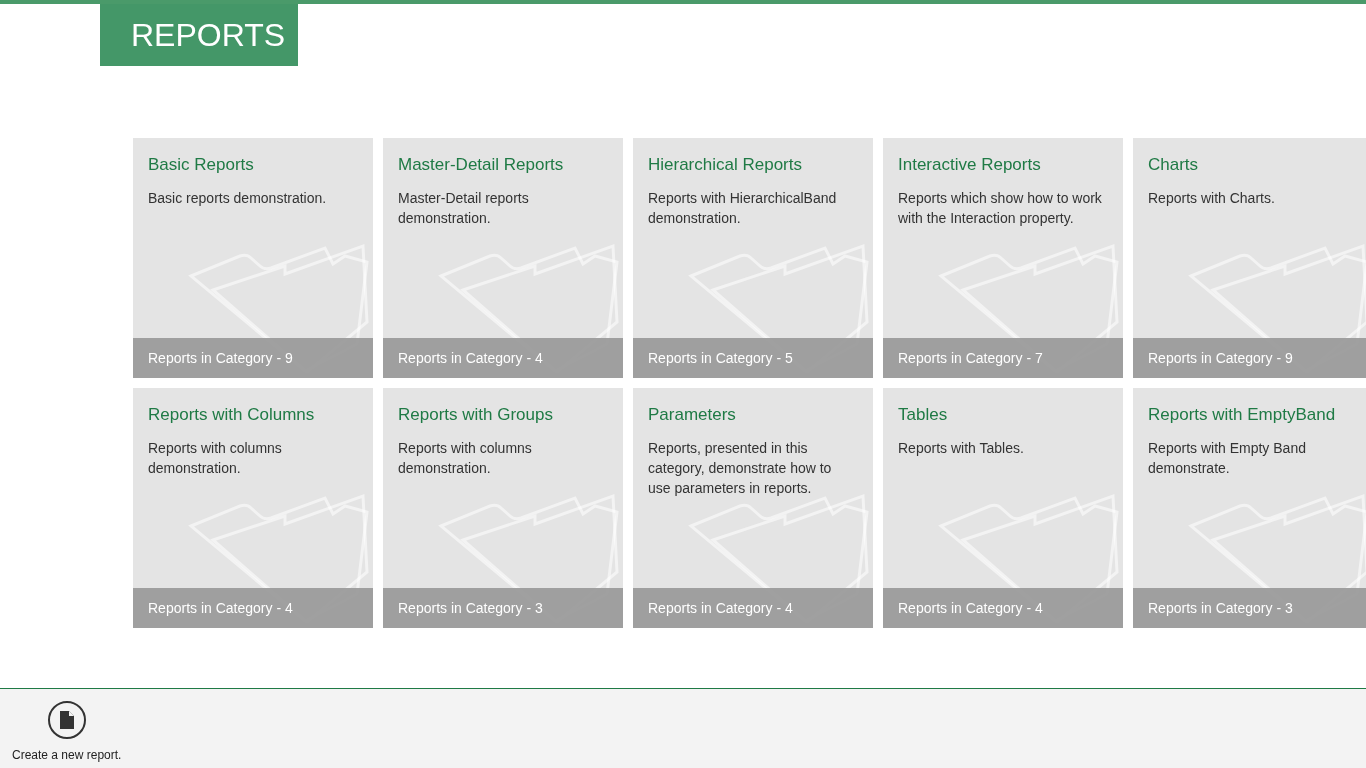 The image size is (1366, 768). What do you see at coordinates (1003, 258) in the screenshot?
I see `category-tile: Interactive Reports Reports which show how to work with the Interaction property. Reports in Category - 7` at bounding box center [1003, 258].